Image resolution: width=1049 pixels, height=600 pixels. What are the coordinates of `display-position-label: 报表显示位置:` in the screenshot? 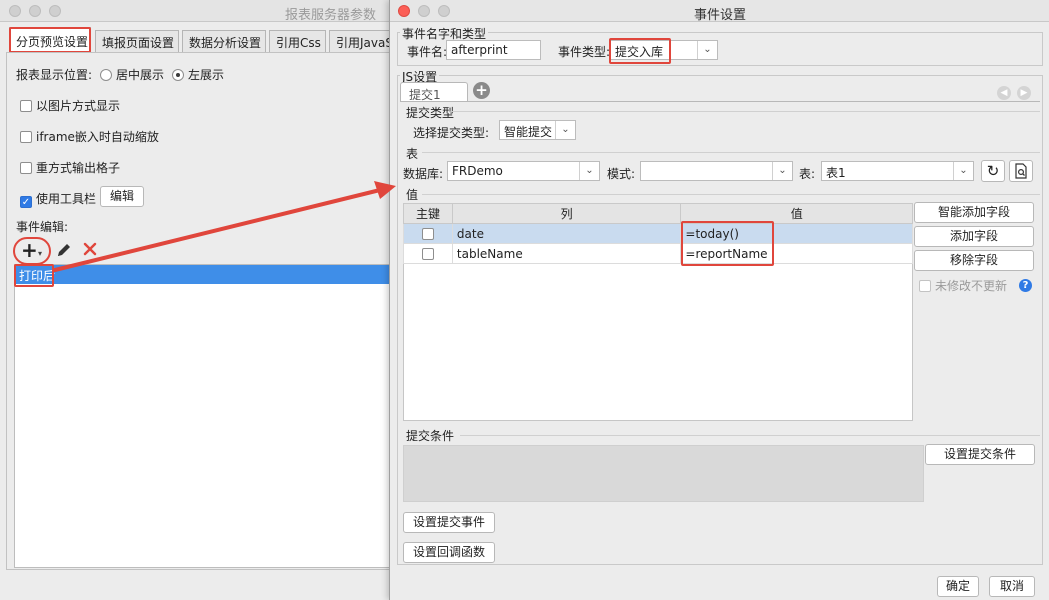 It's located at (54, 75).